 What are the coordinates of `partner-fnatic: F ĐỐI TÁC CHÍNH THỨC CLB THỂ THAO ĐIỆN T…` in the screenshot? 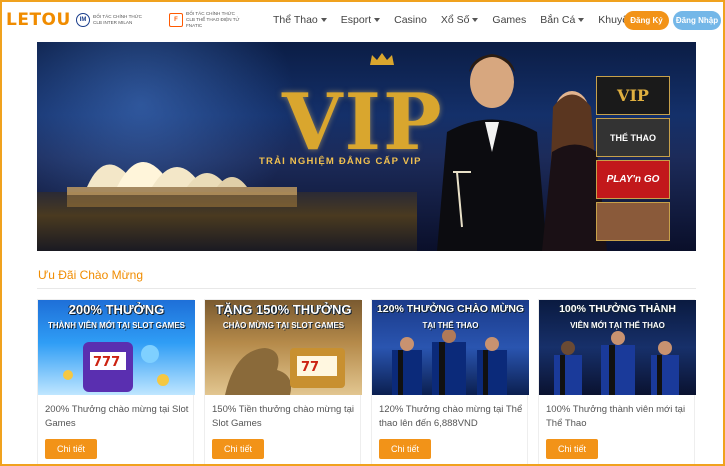 It's located at (211, 20).